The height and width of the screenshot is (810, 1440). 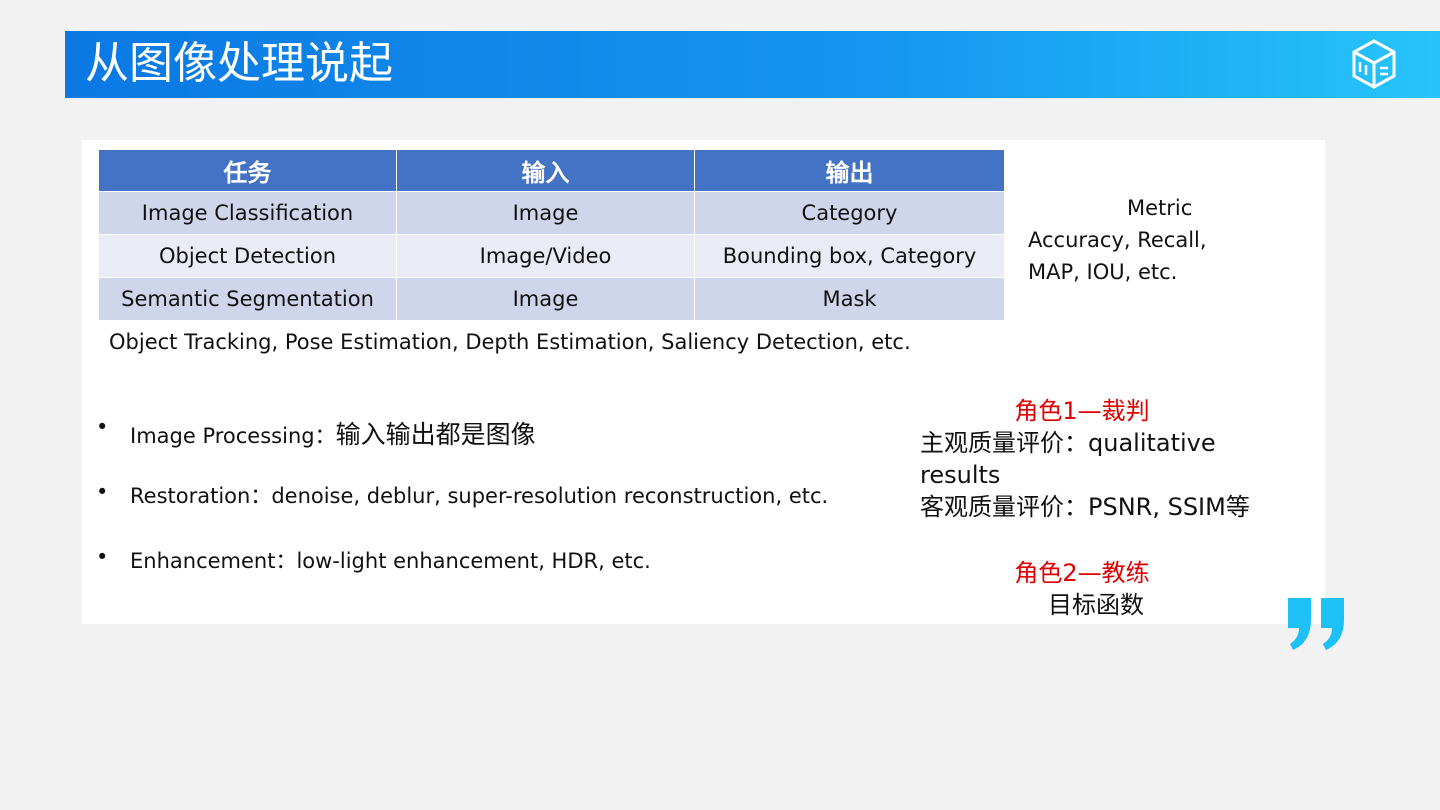 What do you see at coordinates (247, 213) in the screenshot?
I see `table-cell: Image Classification` at bounding box center [247, 213].